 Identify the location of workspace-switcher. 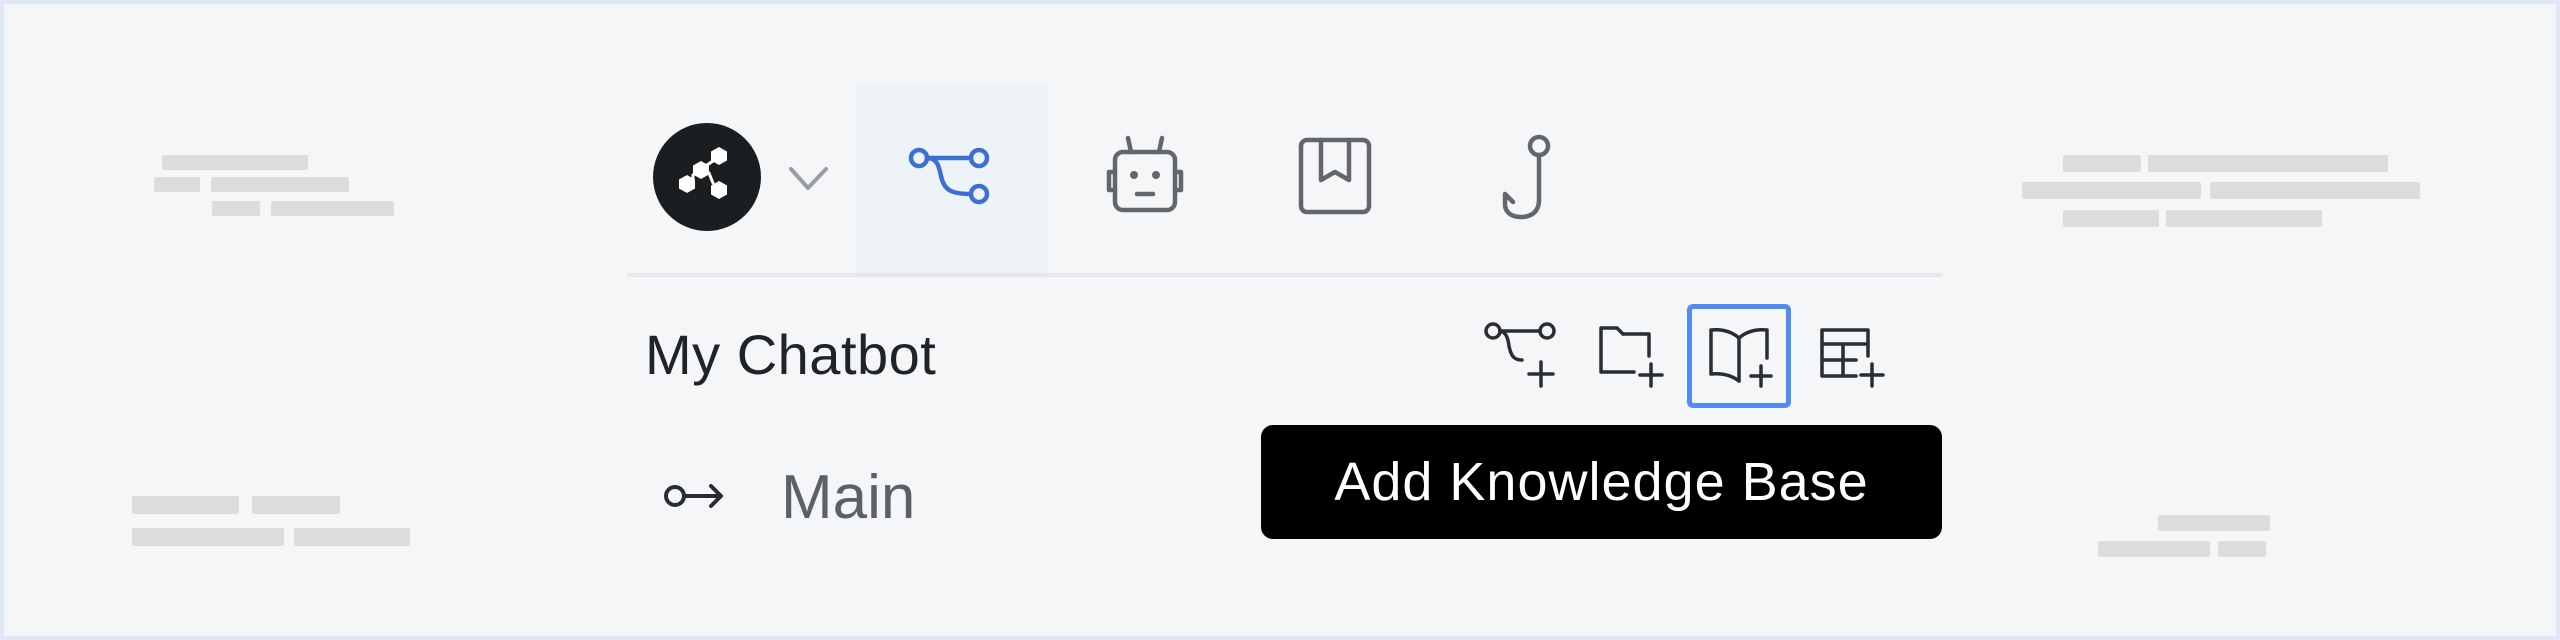
(810, 179).